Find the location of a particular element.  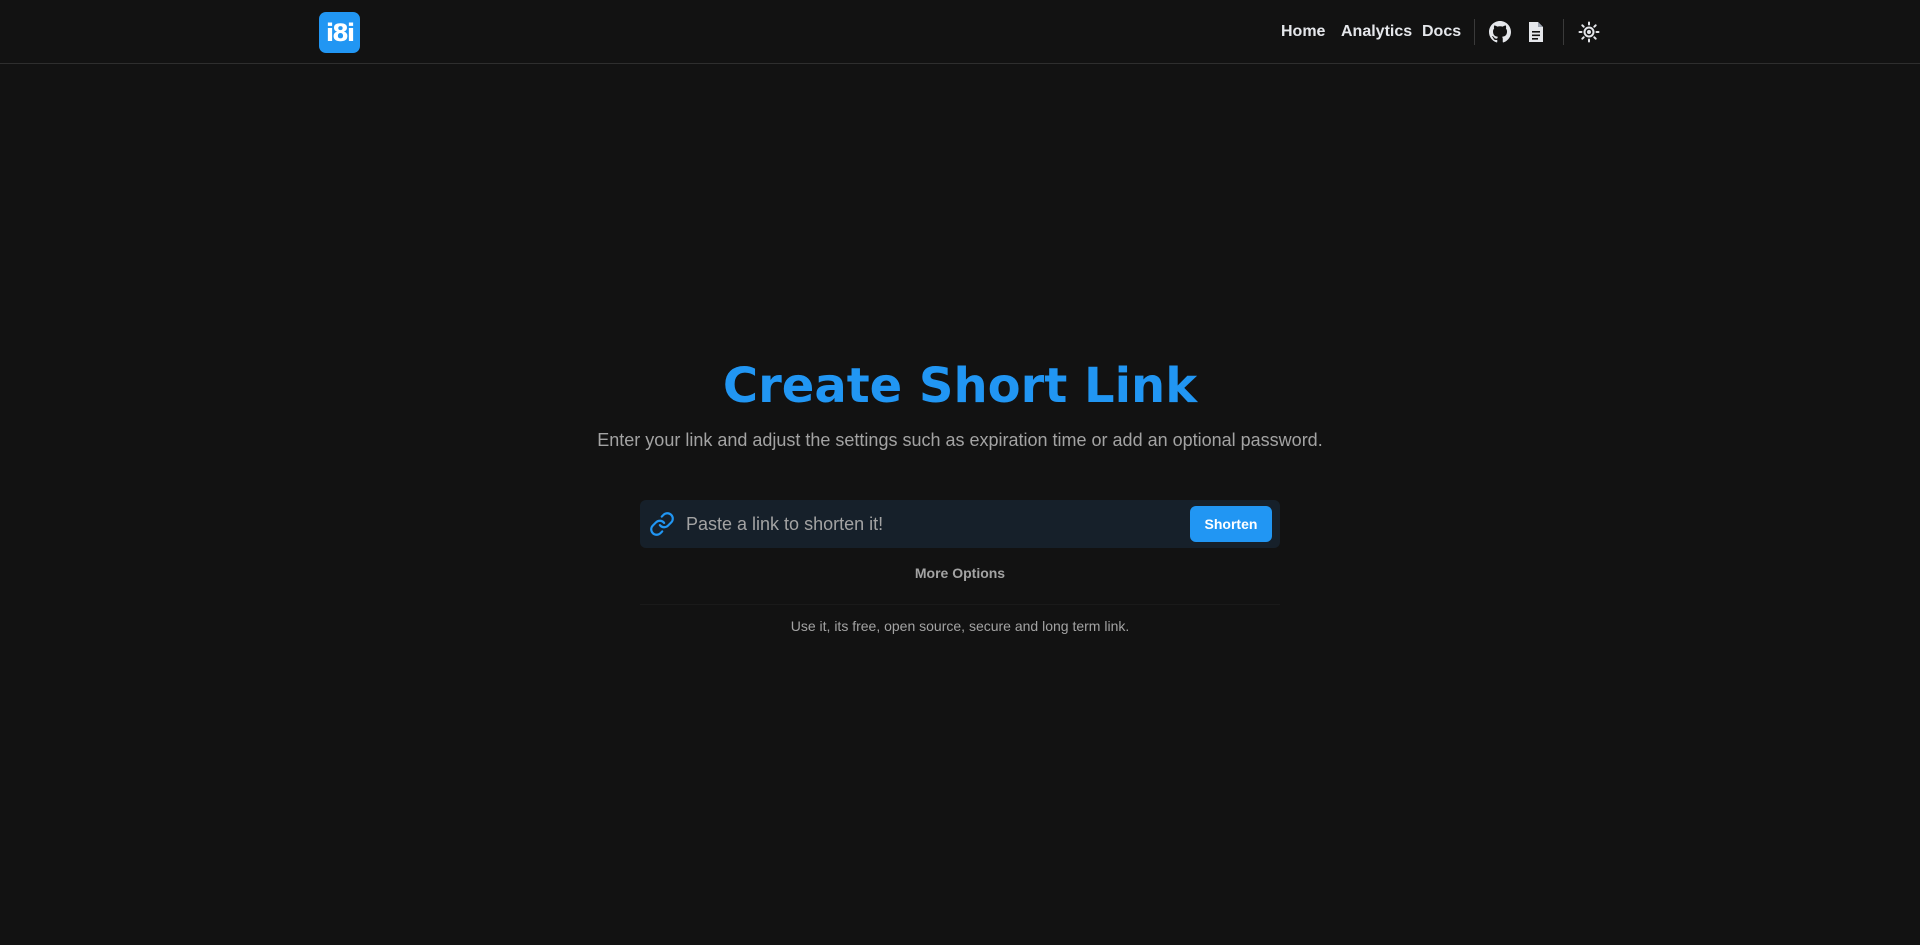

document-icon is located at coordinates (1536, 32).